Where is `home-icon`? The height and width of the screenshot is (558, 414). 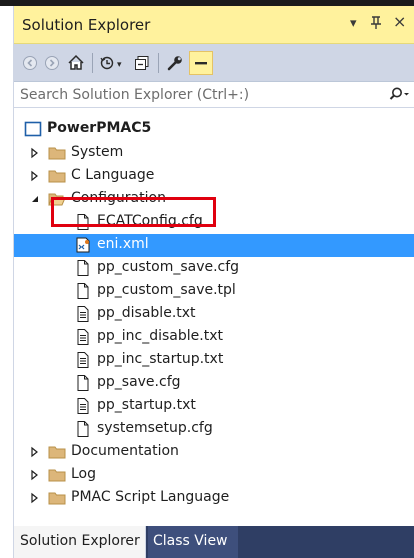
home-icon is located at coordinates (76, 63).